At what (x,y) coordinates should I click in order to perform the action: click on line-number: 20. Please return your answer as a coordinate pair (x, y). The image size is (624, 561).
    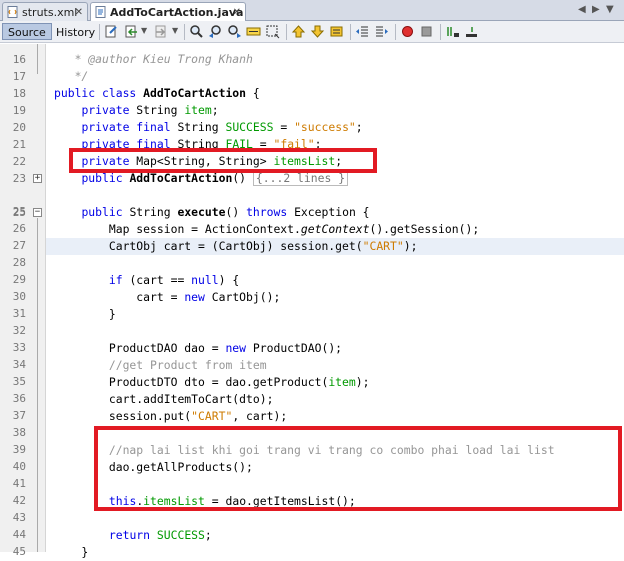
    Looking at the image, I should click on (19, 127).